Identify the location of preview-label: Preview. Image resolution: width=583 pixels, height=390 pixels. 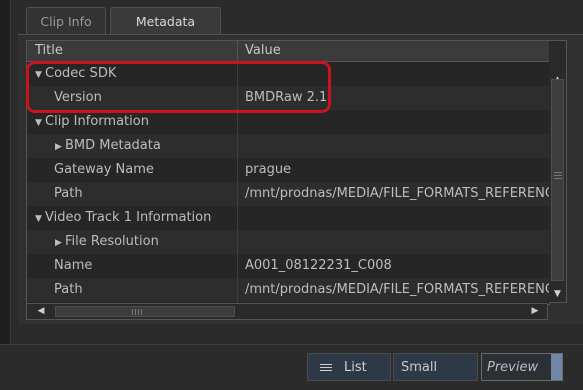
(513, 367).